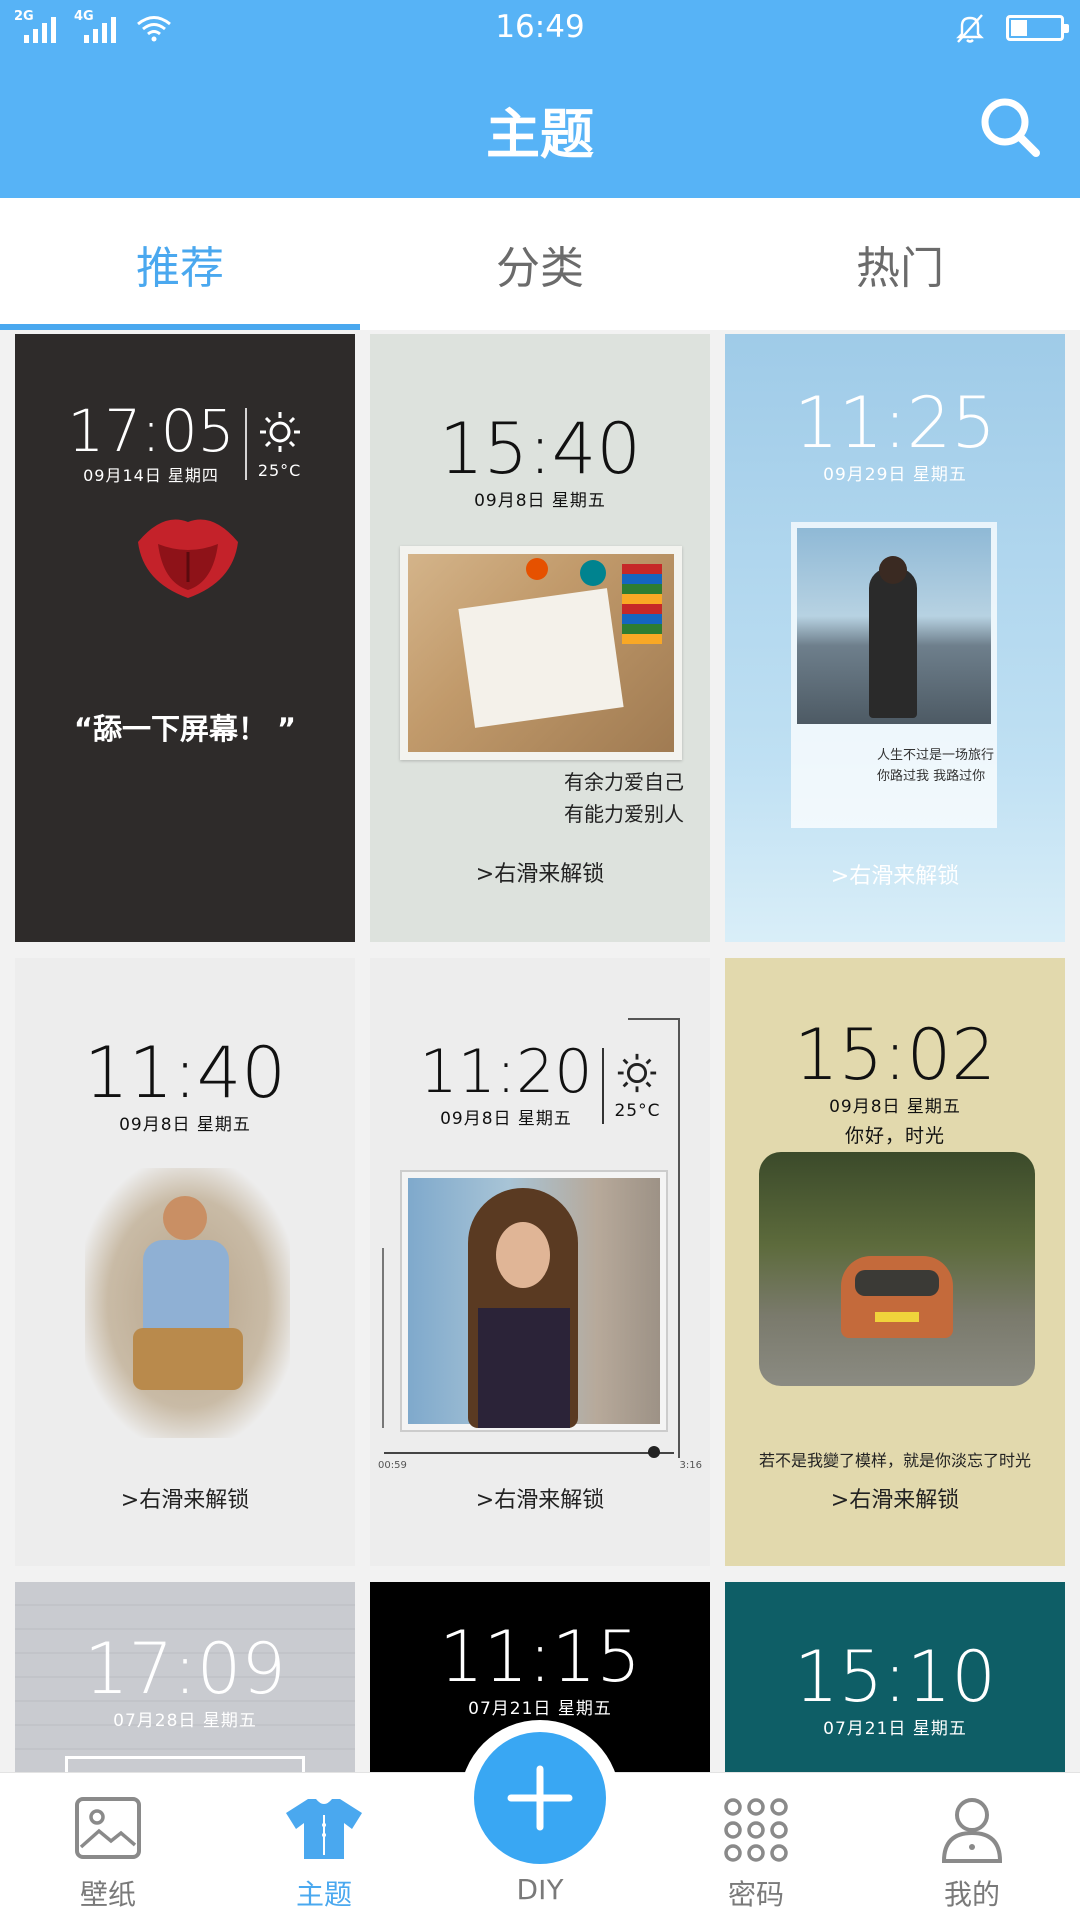 Image resolution: width=1080 pixels, height=1920 pixels. I want to click on theme-caption: “舔一下屏幕！ ”, so click(185, 729).